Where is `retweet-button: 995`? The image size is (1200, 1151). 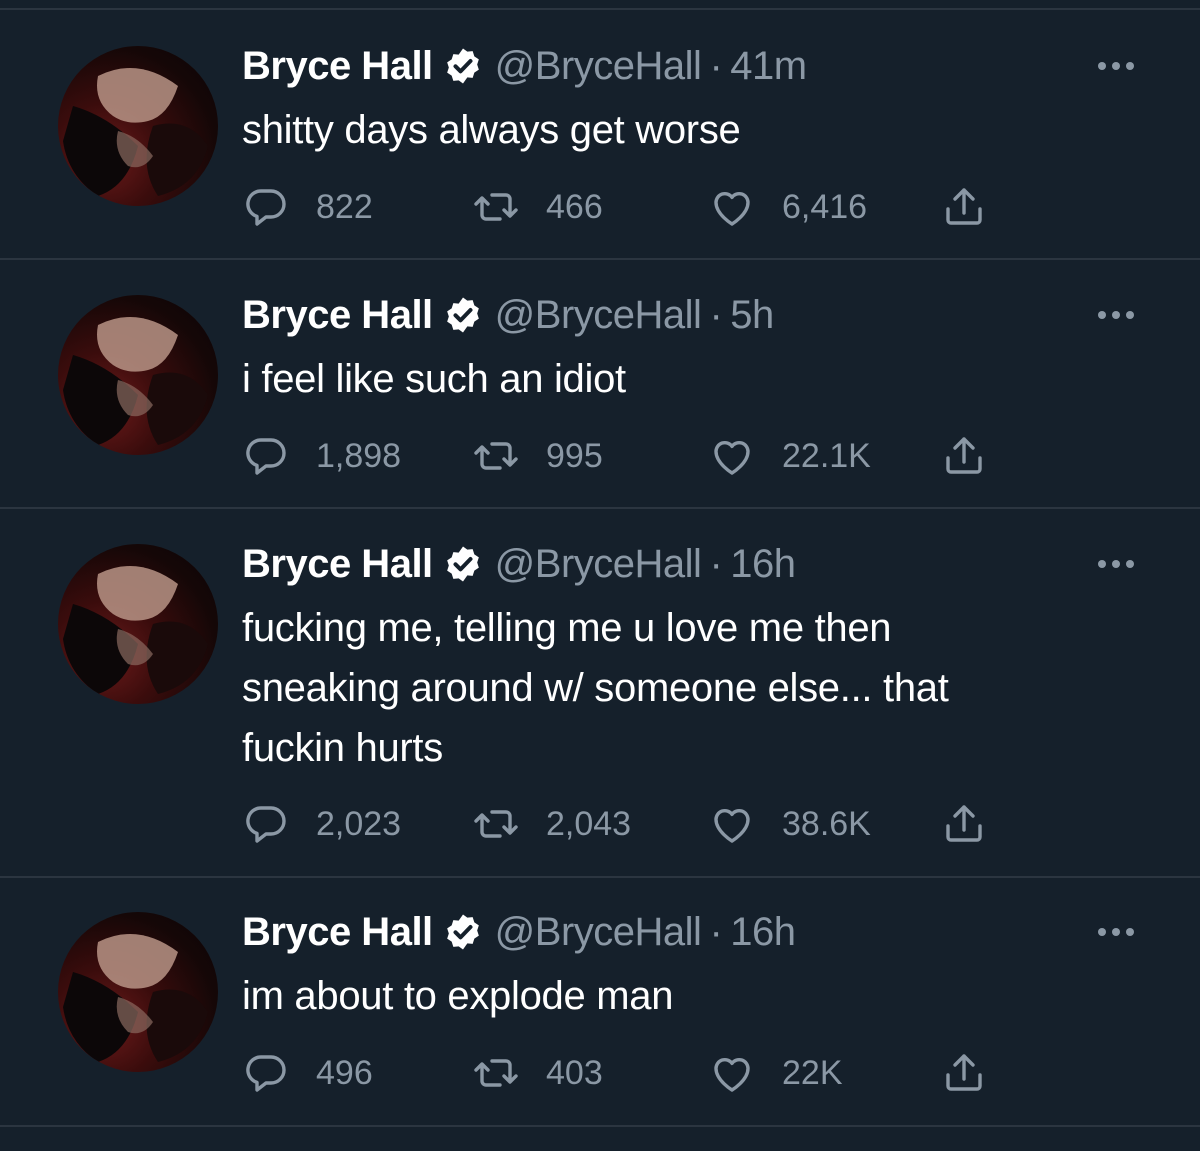
retweet-button: 995 is located at coordinates (537, 456).